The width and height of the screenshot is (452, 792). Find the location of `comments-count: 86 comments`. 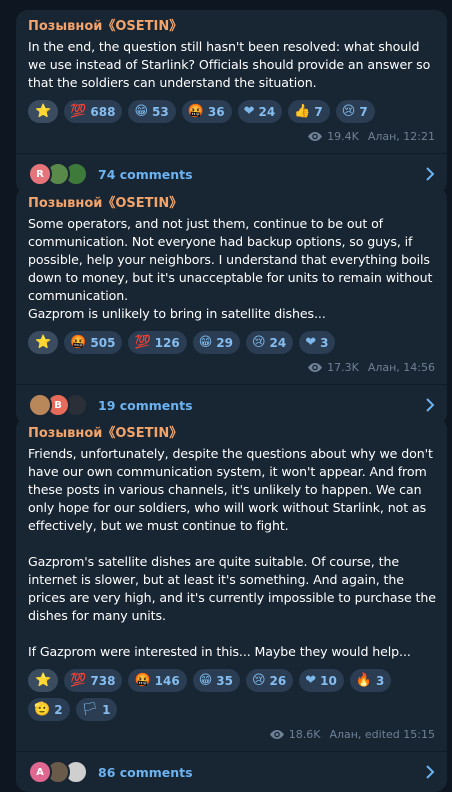

comments-count: 86 comments is located at coordinates (145, 772).